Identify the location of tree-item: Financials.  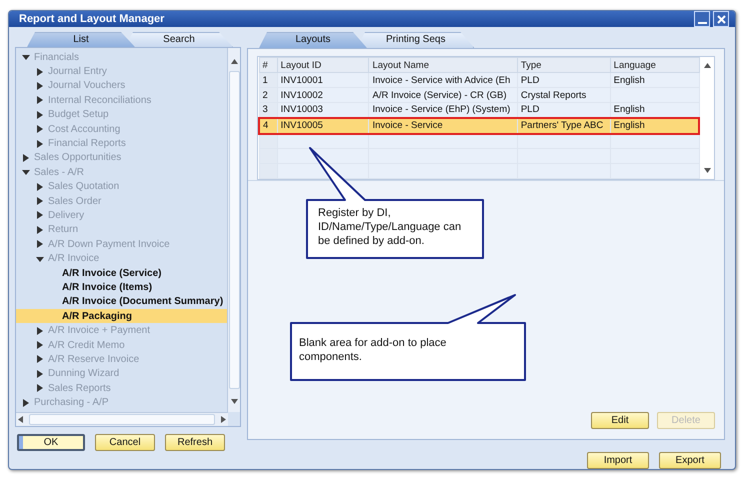
(57, 57).